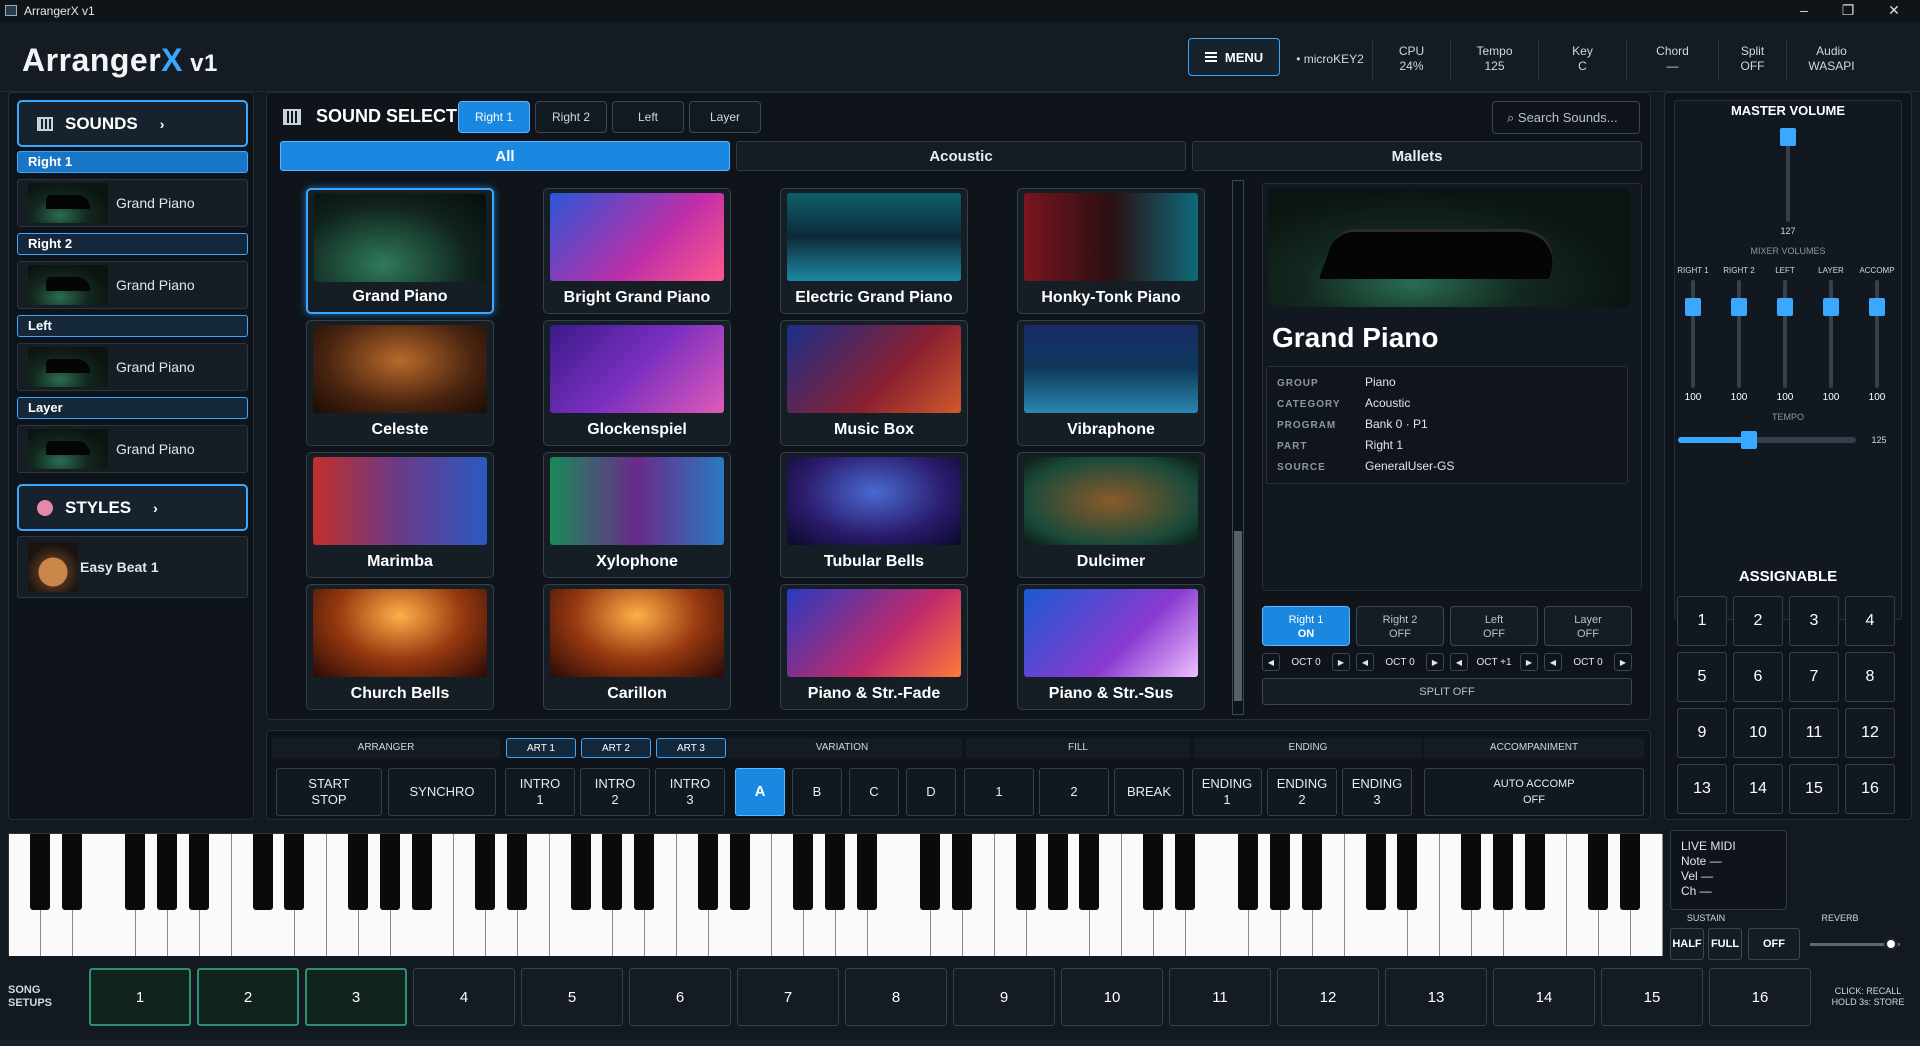 The height and width of the screenshot is (1046, 1920). Describe the element at coordinates (400, 251) in the screenshot. I see `sound-tile: Grand Piano` at that location.